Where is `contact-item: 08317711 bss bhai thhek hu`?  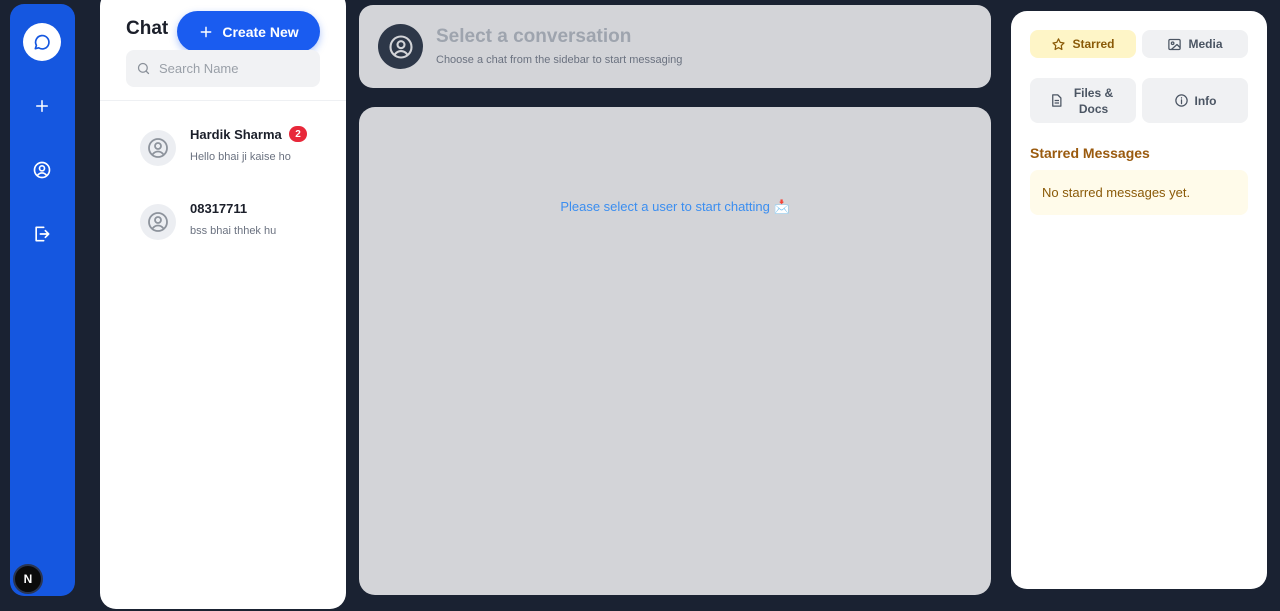 contact-item: 08317711 bss bhai thhek hu is located at coordinates (240, 223).